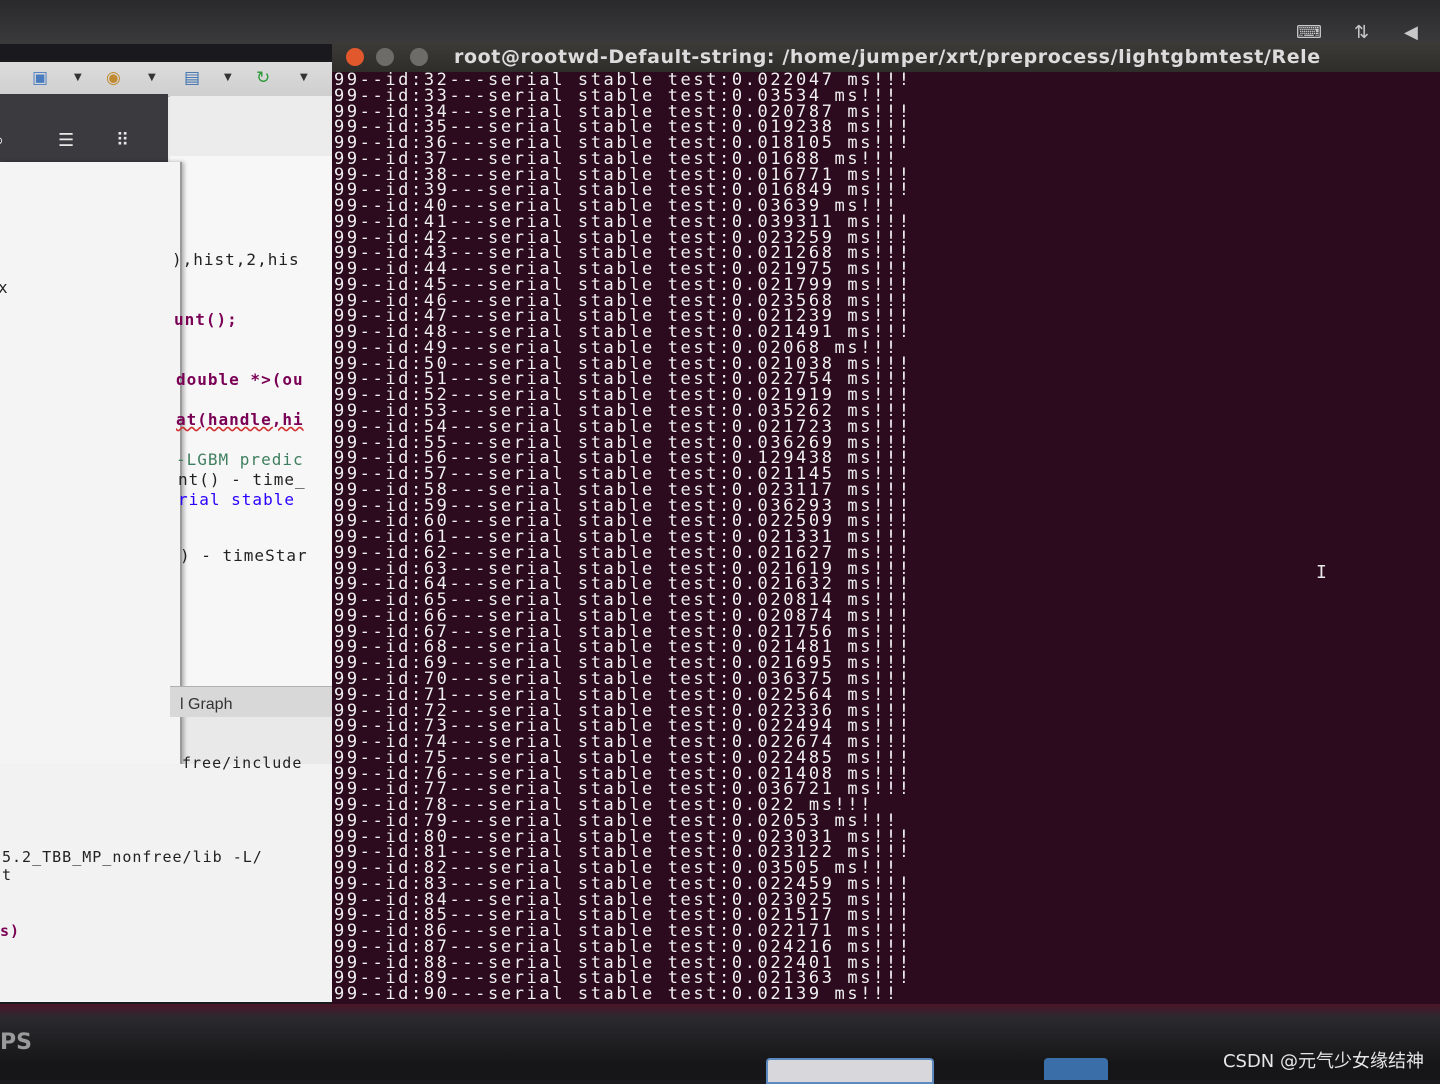 The image size is (1440, 1084). Describe the element at coordinates (170, 883) in the screenshot. I see `build-console` at that location.